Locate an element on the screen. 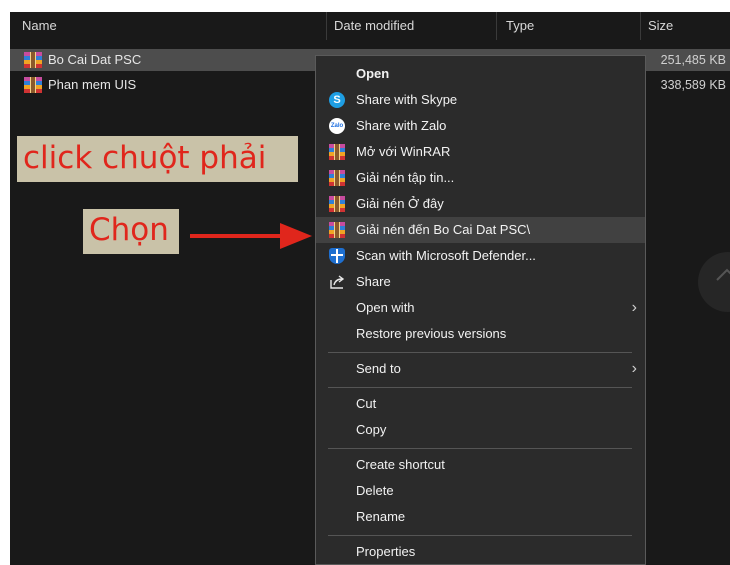  menu-item-extract-to-folder: Giải nén đến Bo Cai Dat PSC\ is located at coordinates (480, 230).